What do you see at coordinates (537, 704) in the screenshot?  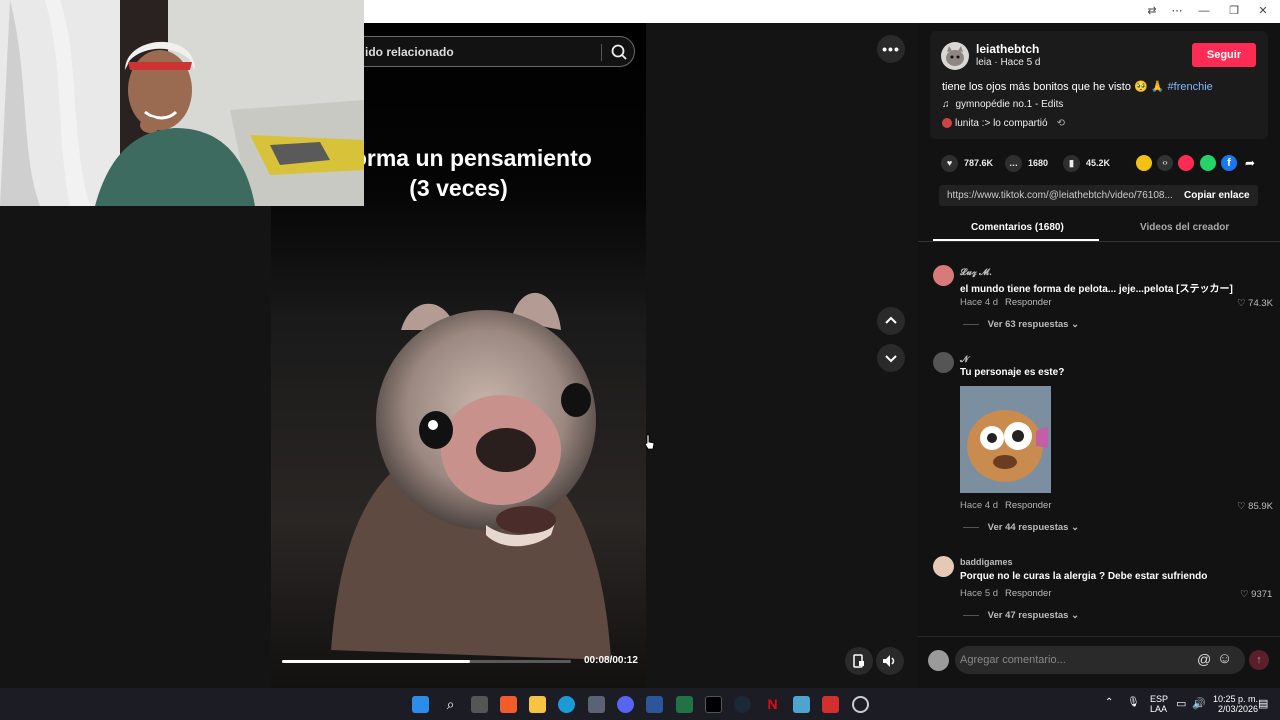 I see `file-explorer-icon` at bounding box center [537, 704].